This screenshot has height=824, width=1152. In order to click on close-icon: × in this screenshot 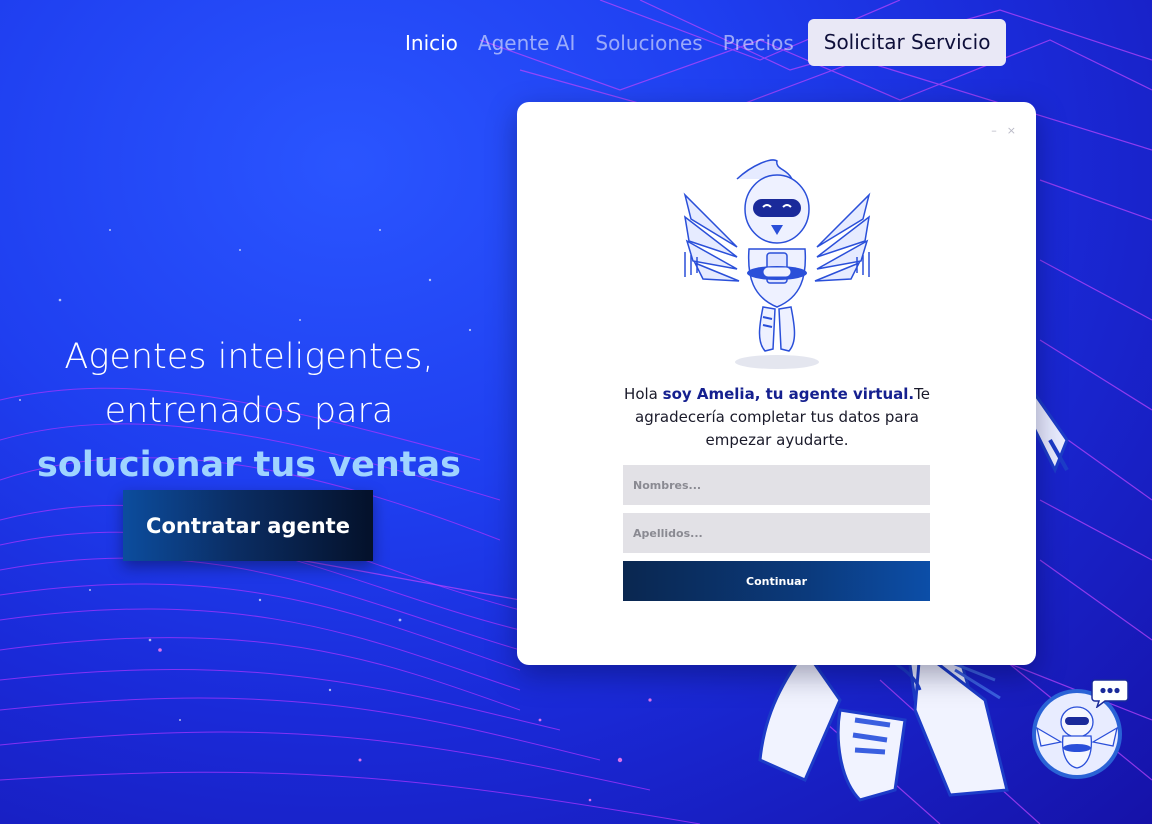, I will do `click(1011, 130)`.